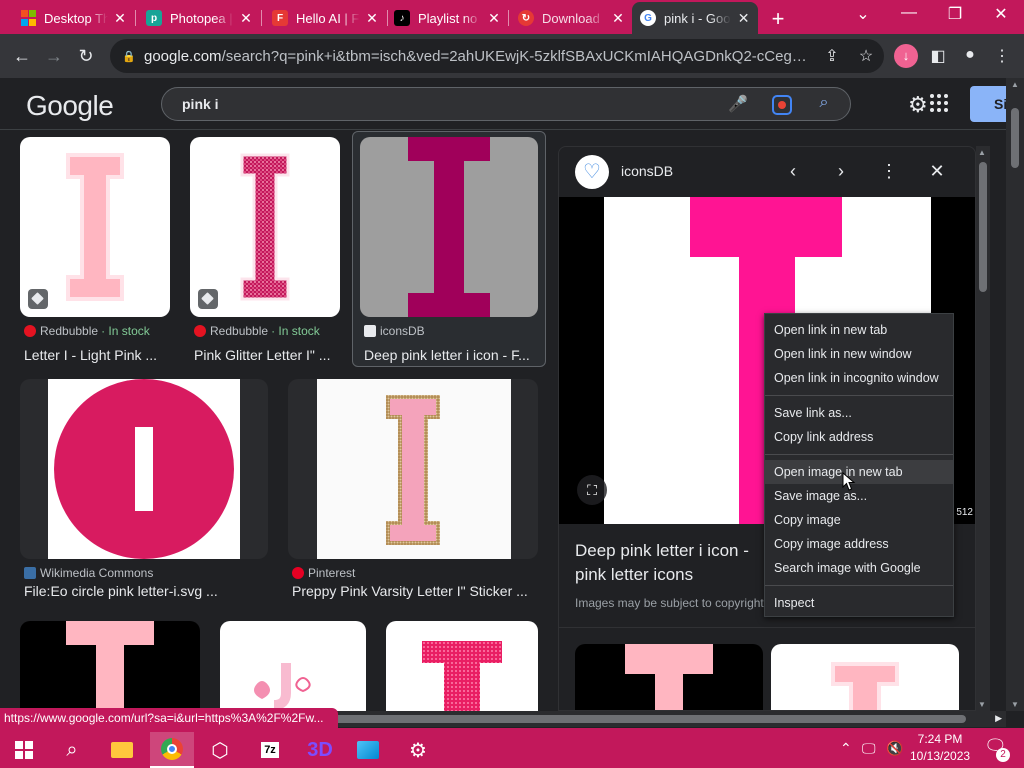 This screenshot has height=768, width=1024. What do you see at coordinates (592, 490) in the screenshot?
I see `visual-search-icon: ⛶` at bounding box center [592, 490].